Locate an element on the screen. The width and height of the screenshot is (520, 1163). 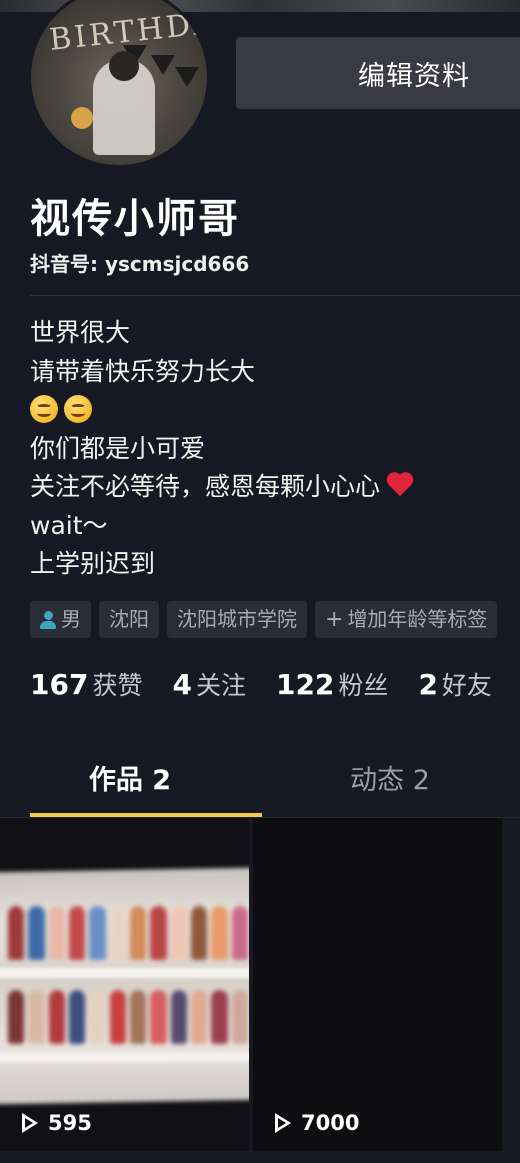
stat-label: 获赞 is located at coordinates (117, 685).